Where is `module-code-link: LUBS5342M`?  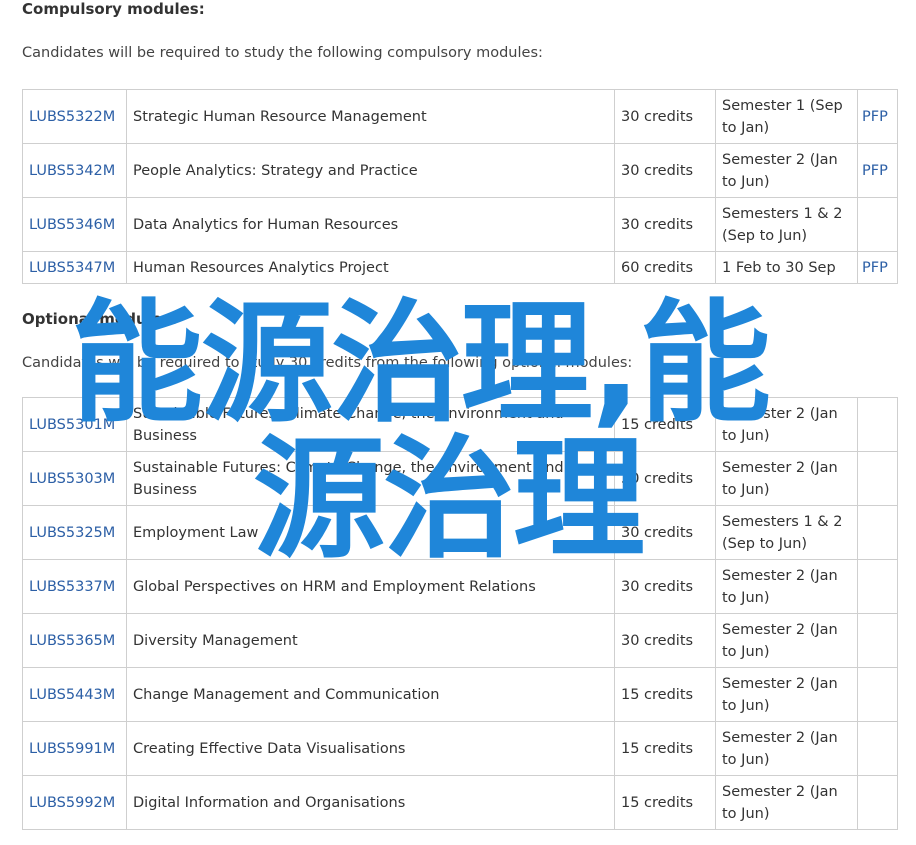 module-code-link: LUBS5342M is located at coordinates (72, 171).